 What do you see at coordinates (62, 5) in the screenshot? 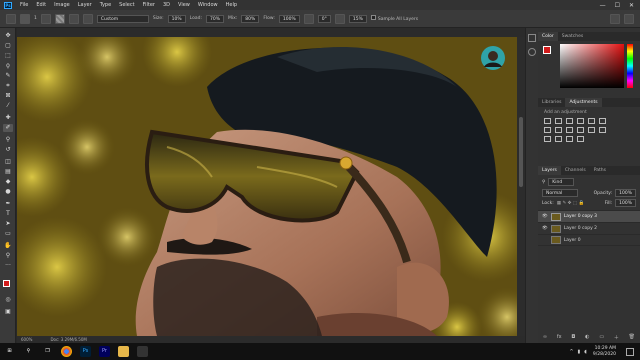
I see `menu-image: Image` at bounding box center [62, 5].